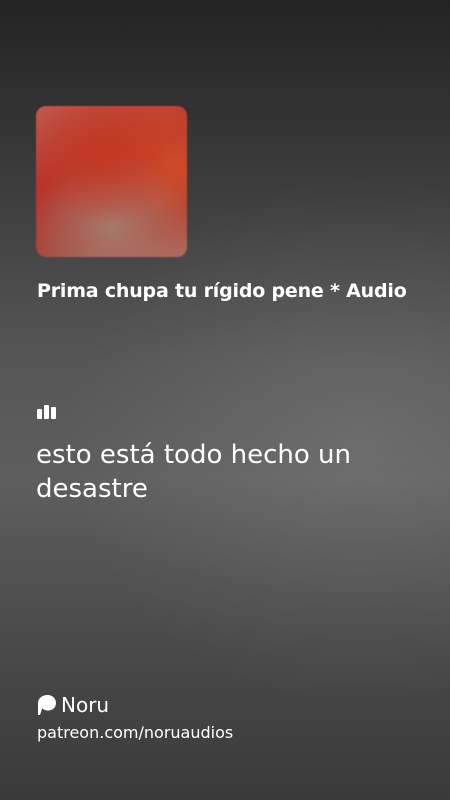 Image resolution: width=450 pixels, height=800 pixels. Describe the element at coordinates (111, 181) in the screenshot. I see `album-cover` at that location.